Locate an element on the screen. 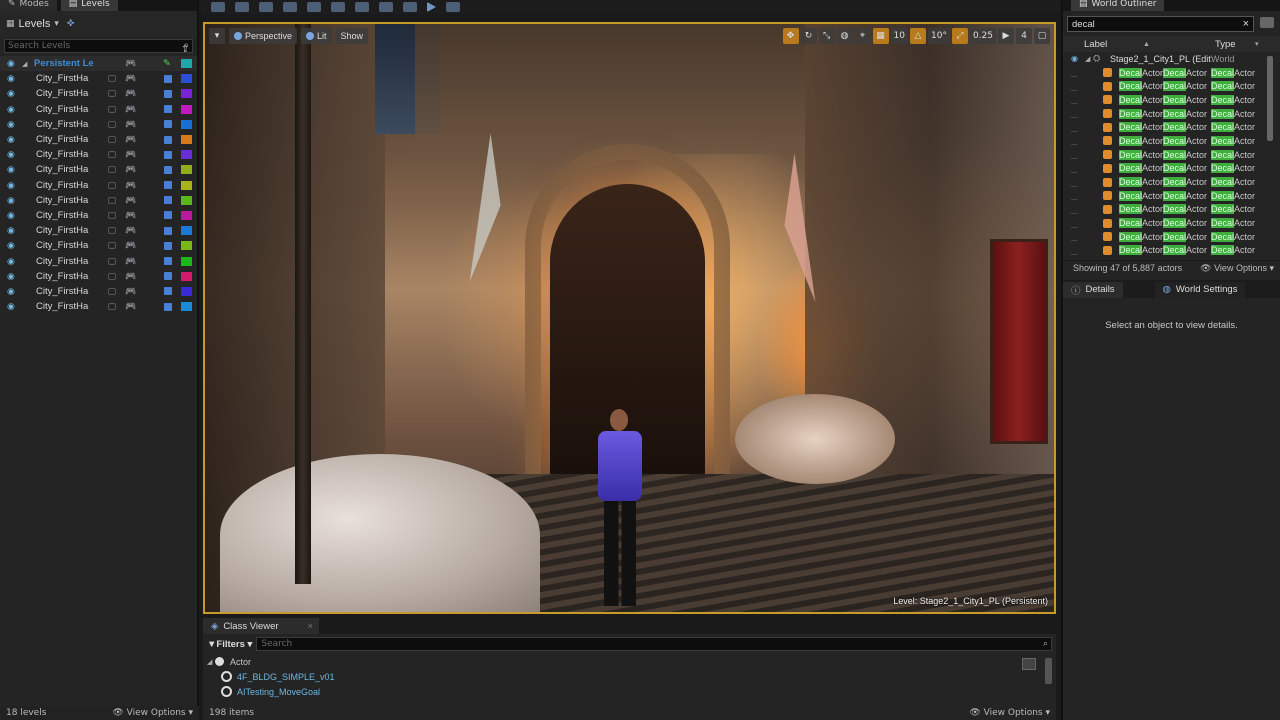  viewport-options-button: ▾ is located at coordinates (217, 36).